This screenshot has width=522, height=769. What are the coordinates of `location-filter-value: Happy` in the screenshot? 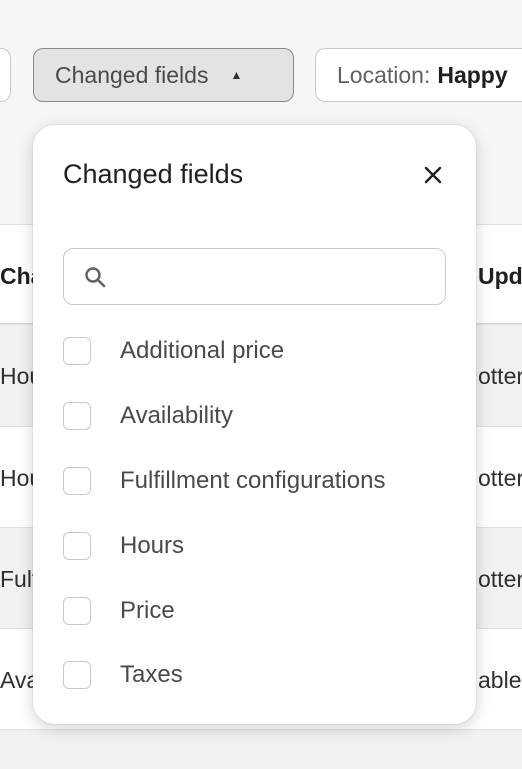 It's located at (472, 74).